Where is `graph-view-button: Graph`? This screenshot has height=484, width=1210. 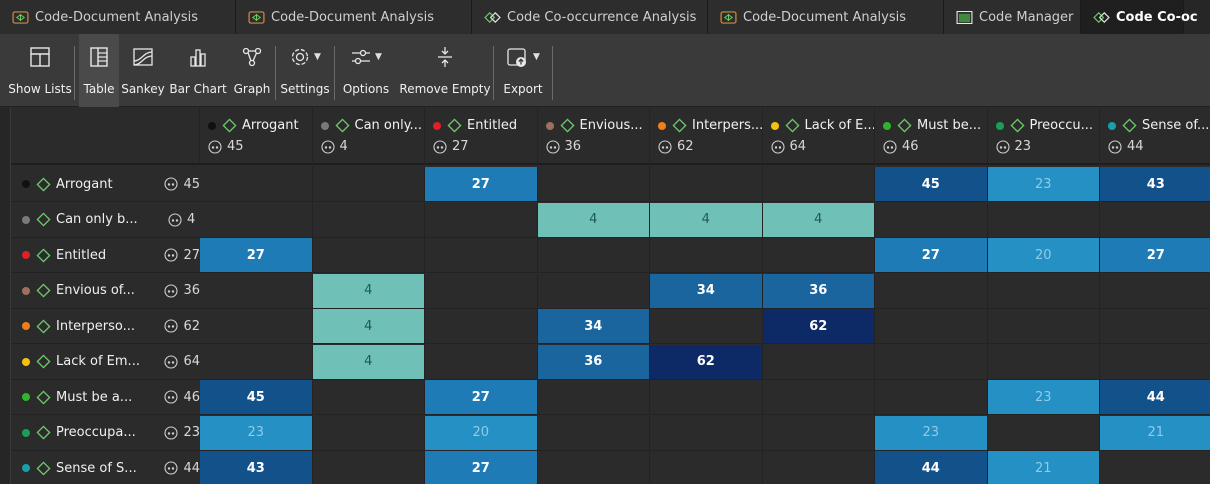 graph-view-button: Graph is located at coordinates (252, 70).